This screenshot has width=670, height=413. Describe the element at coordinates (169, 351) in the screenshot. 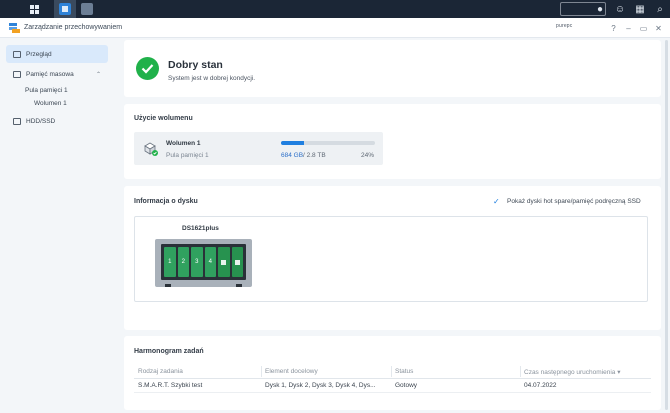

I see `schedule-heading: Harmonogram zadań` at that location.